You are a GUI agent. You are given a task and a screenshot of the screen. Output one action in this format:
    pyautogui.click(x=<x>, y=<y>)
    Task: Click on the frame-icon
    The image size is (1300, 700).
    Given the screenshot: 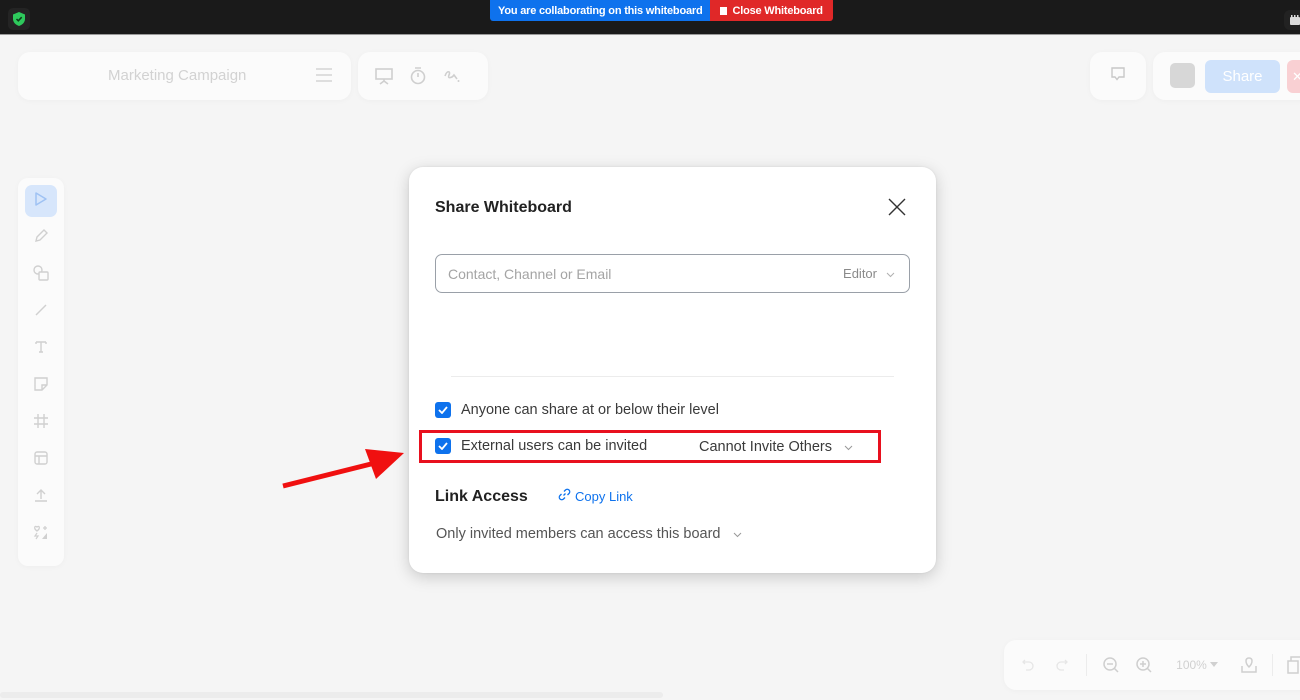 What is the action you would take?
    pyautogui.click(x=41, y=423)
    